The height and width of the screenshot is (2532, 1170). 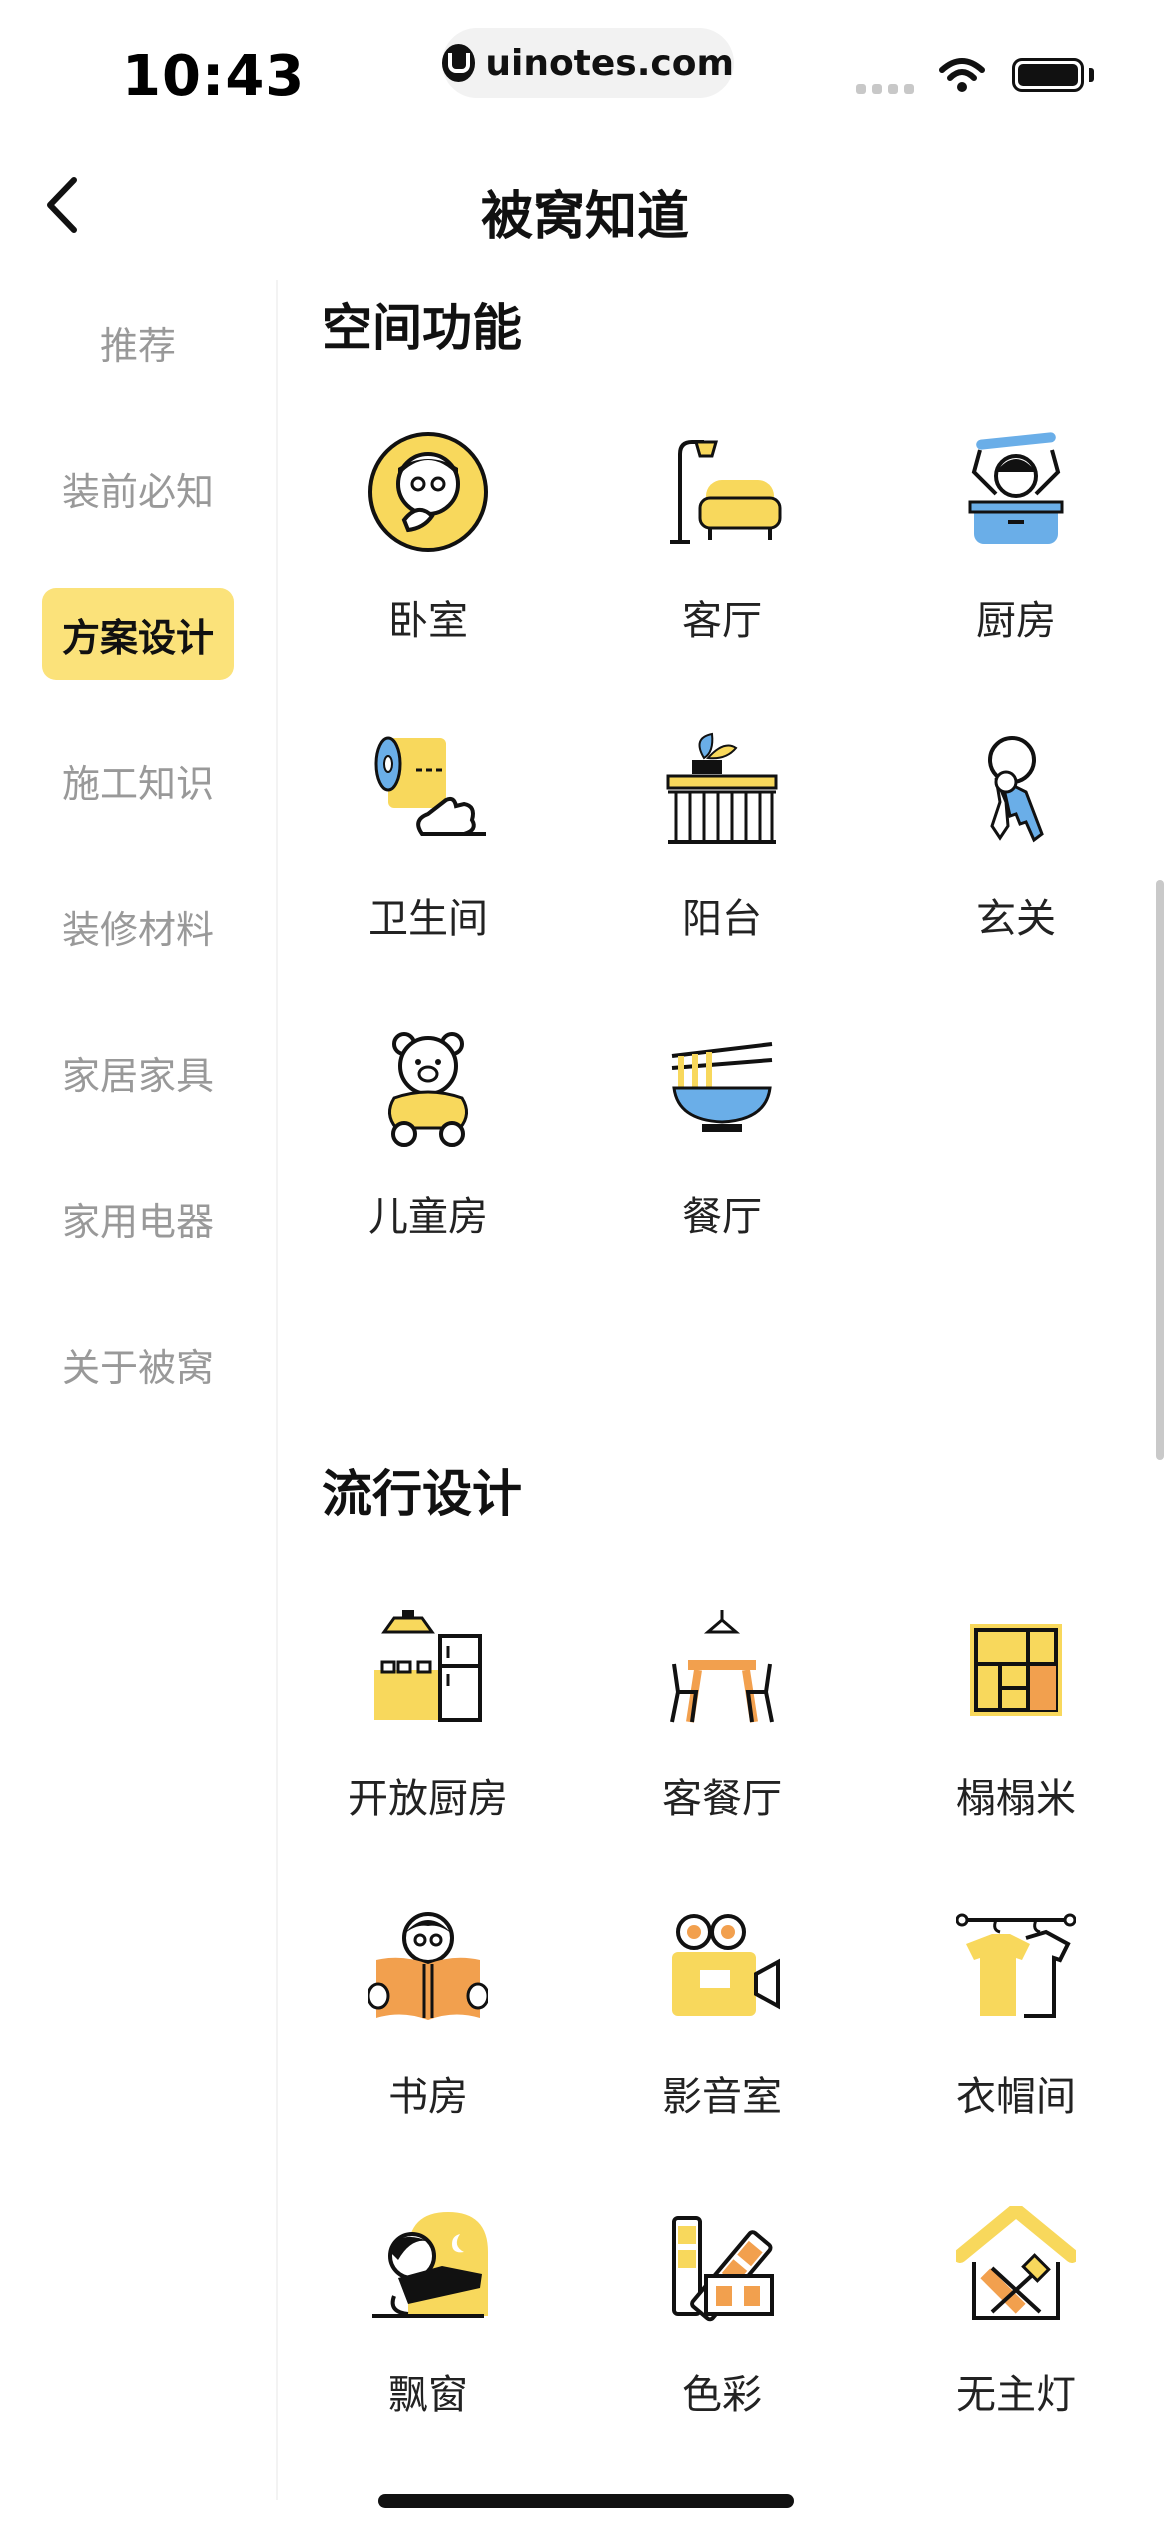 I want to click on section-title-popular-design: 流行设计, so click(x=422, y=1494).